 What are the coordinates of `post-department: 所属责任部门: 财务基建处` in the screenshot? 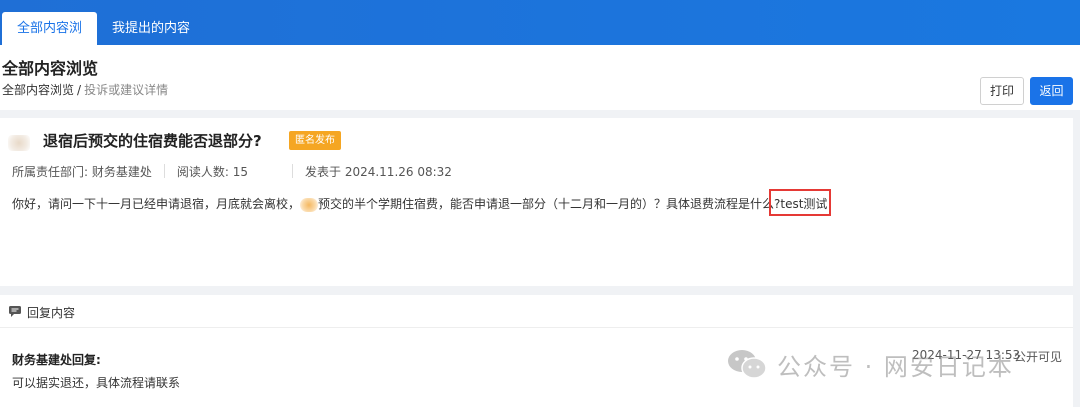 It's located at (82, 172).